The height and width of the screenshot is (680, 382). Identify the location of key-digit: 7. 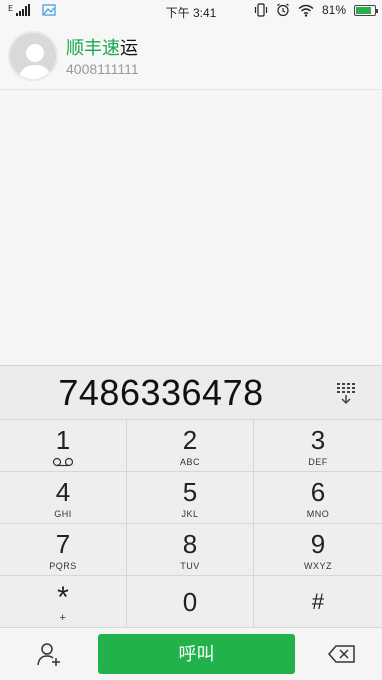
(63, 544).